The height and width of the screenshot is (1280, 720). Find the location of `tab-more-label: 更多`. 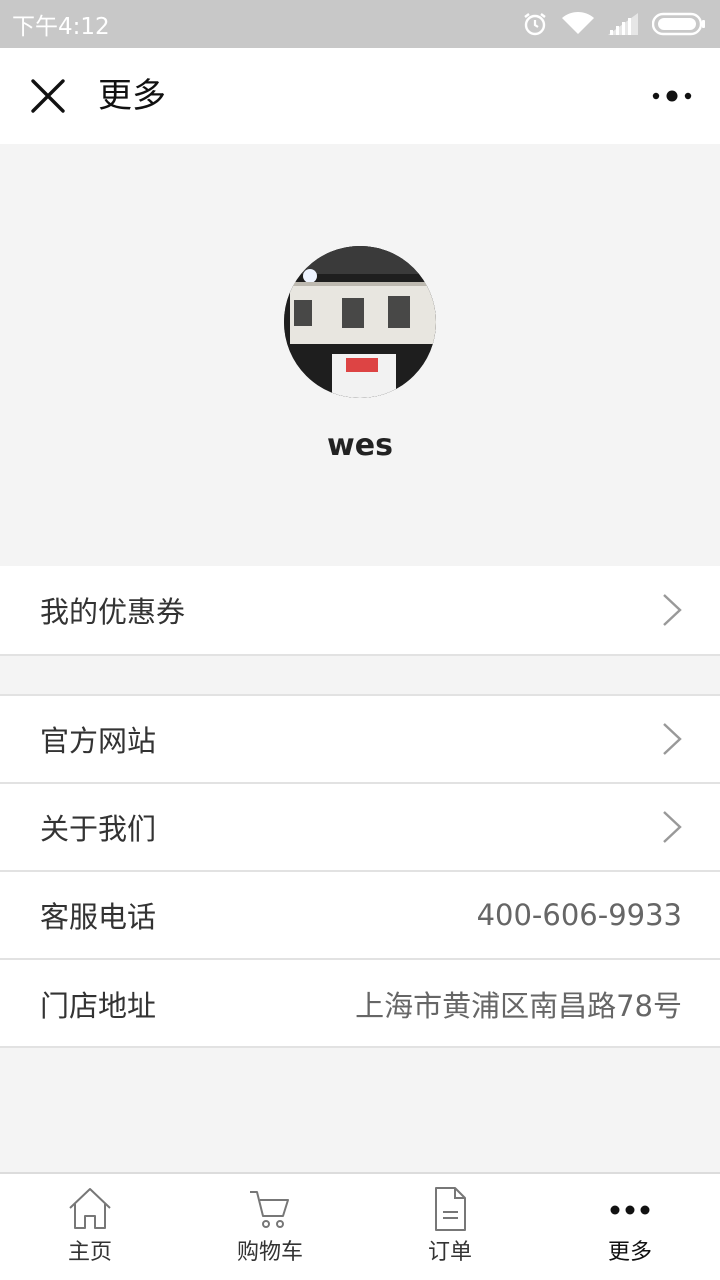

tab-more-label: 更多 is located at coordinates (629, 1252).